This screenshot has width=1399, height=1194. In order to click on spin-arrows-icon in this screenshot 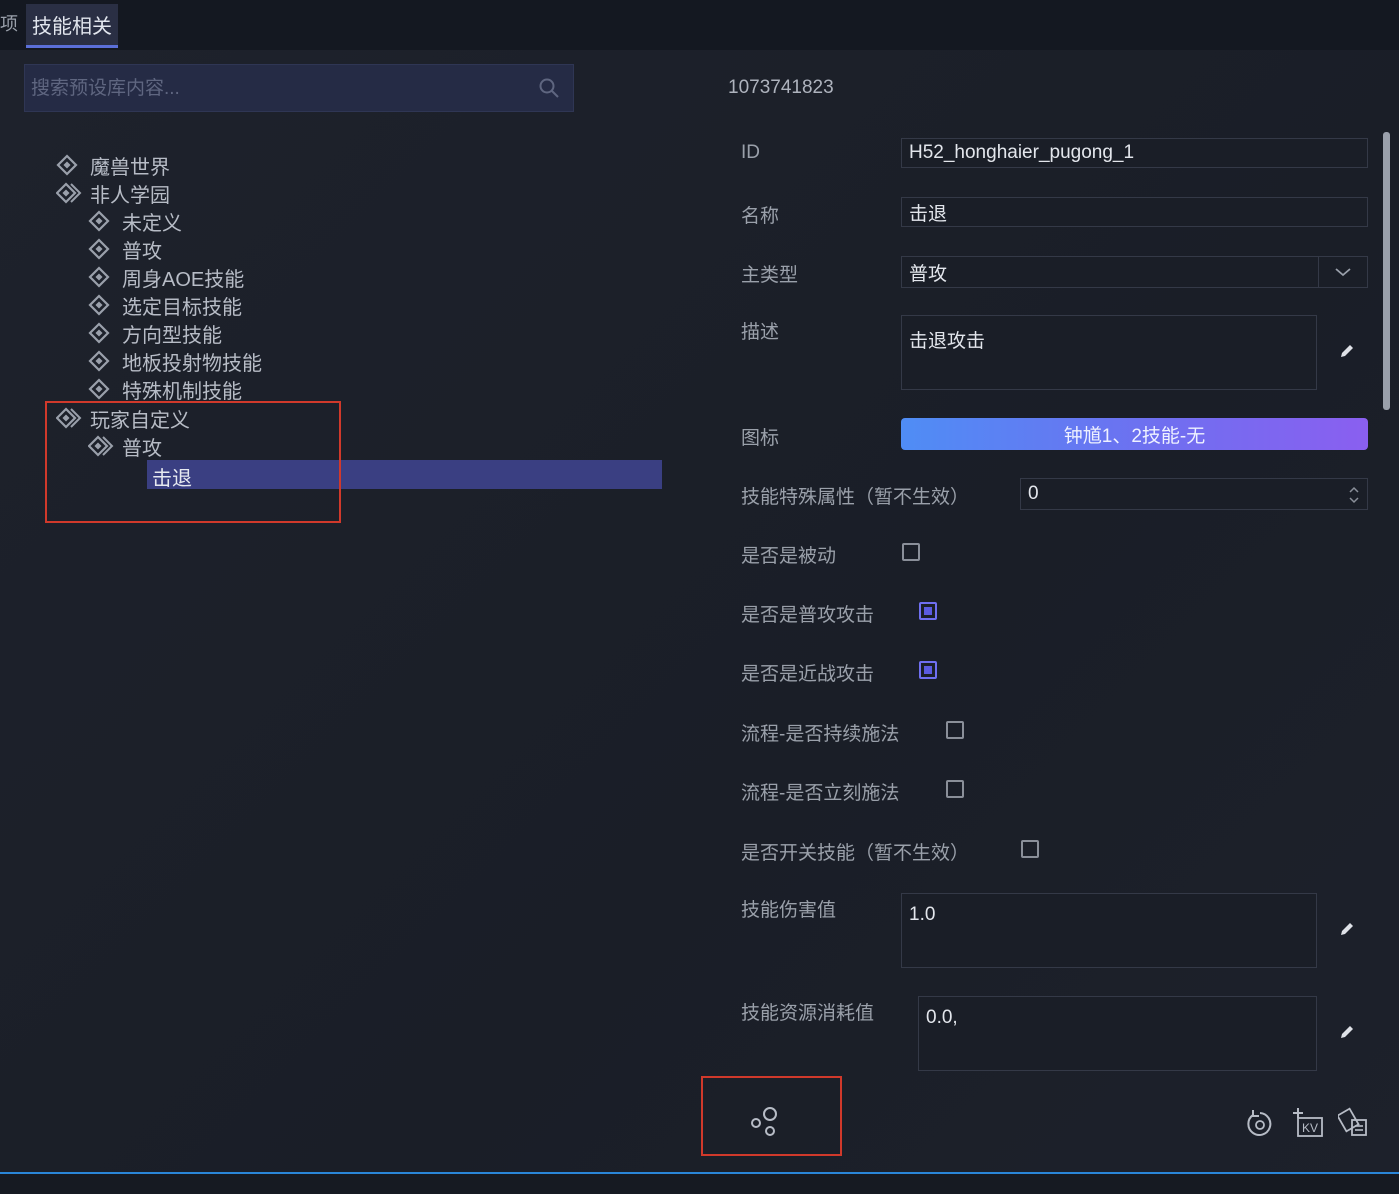, I will do `click(1354, 495)`.